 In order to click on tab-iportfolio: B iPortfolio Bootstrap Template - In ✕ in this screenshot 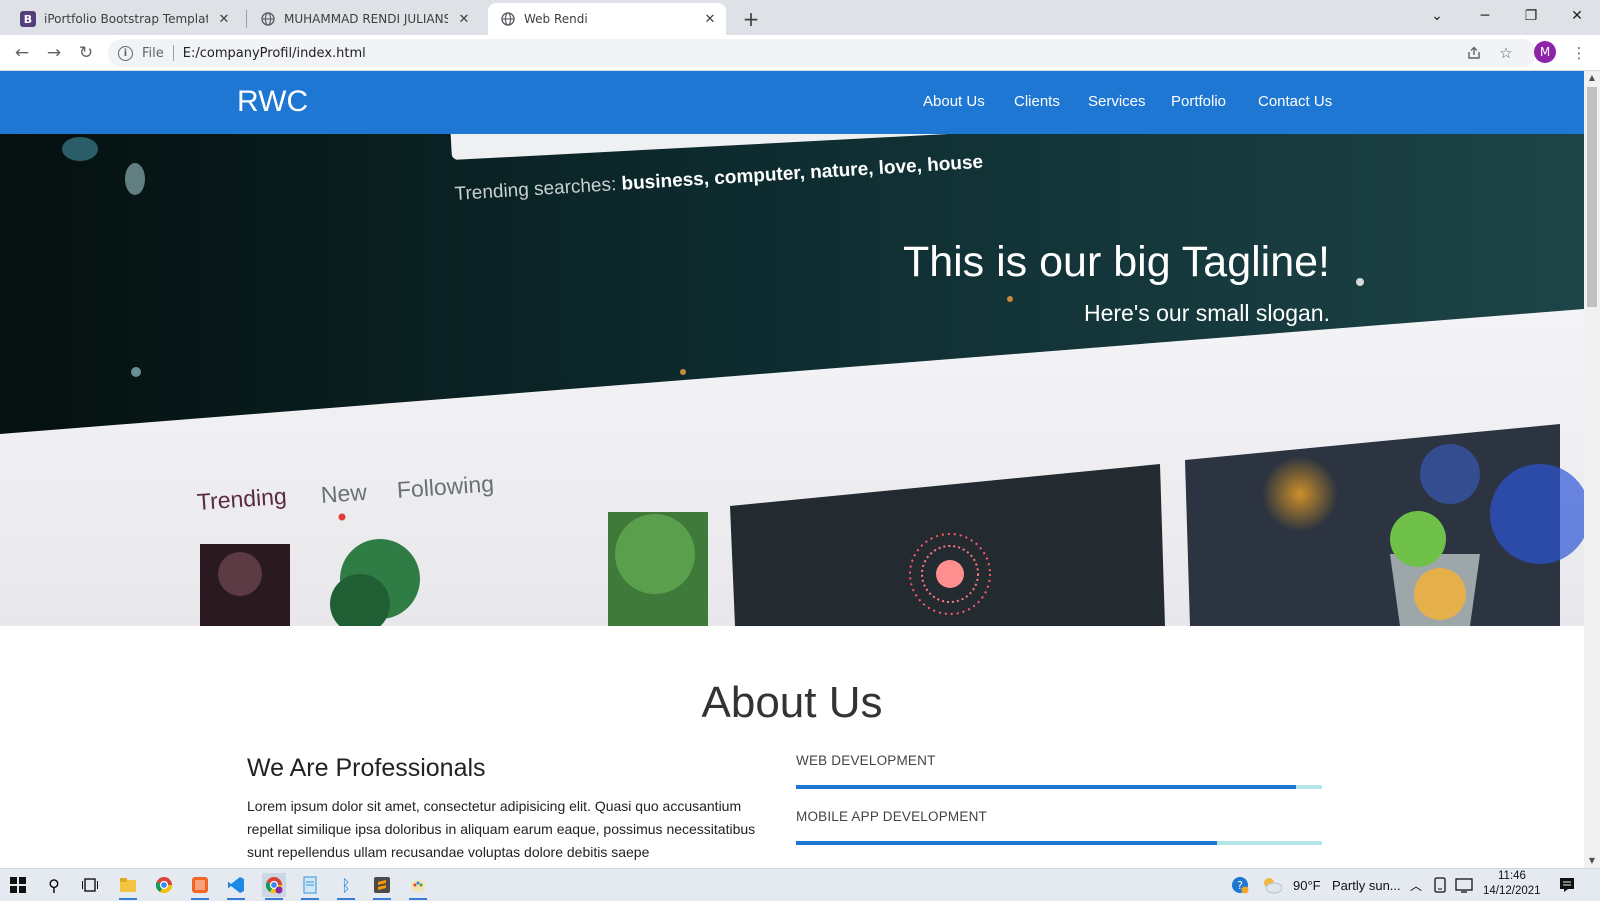, I will do `click(124, 19)`.